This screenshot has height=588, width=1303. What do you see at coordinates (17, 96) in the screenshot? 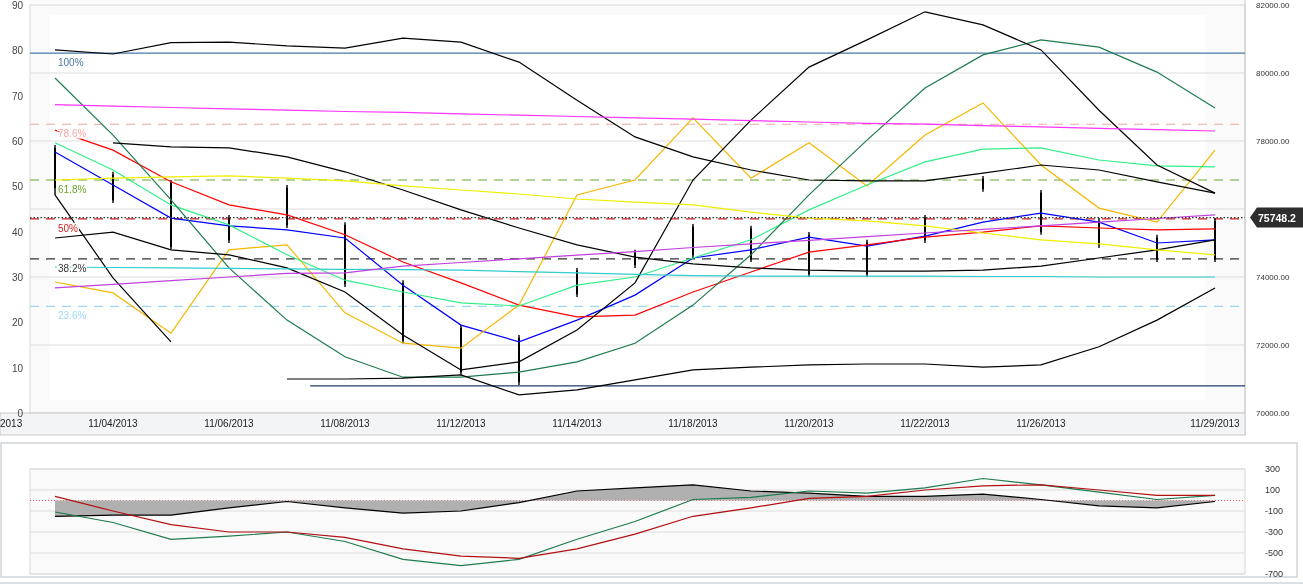
I see `axis-label: 70` at bounding box center [17, 96].